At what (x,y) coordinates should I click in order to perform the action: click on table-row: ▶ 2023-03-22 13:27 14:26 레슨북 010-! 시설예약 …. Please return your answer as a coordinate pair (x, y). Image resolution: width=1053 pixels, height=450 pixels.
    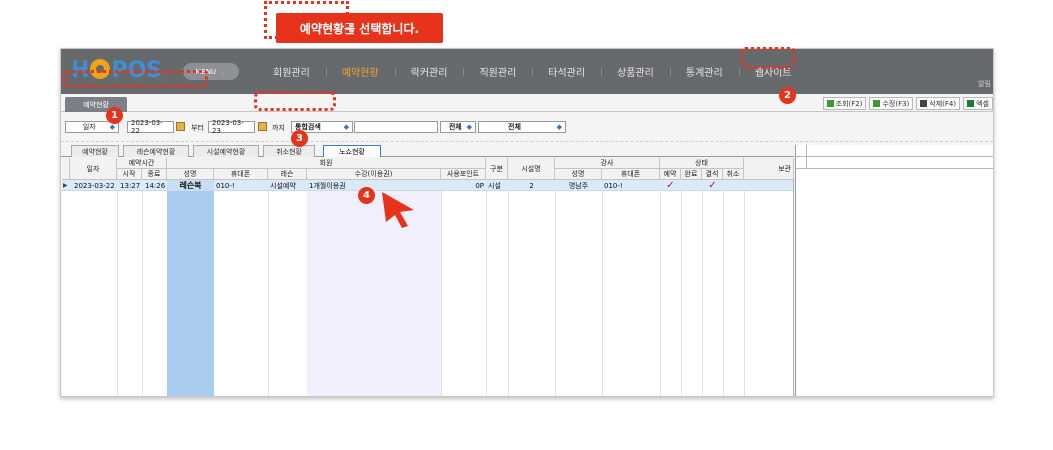
    Looking at the image, I should click on (427, 185).